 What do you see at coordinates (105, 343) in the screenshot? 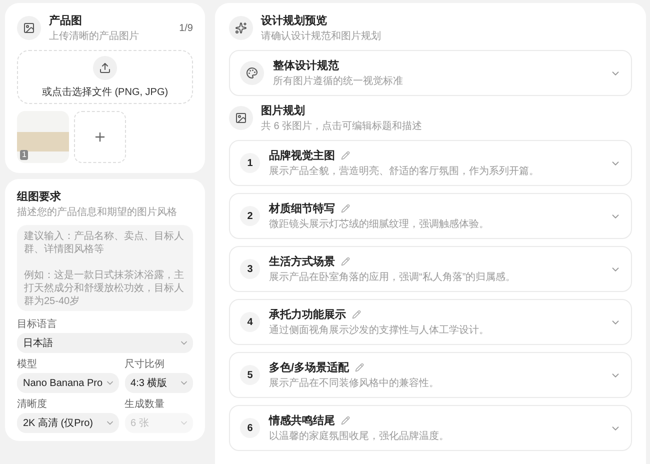
I see `dropdown-select: 日本語` at bounding box center [105, 343].